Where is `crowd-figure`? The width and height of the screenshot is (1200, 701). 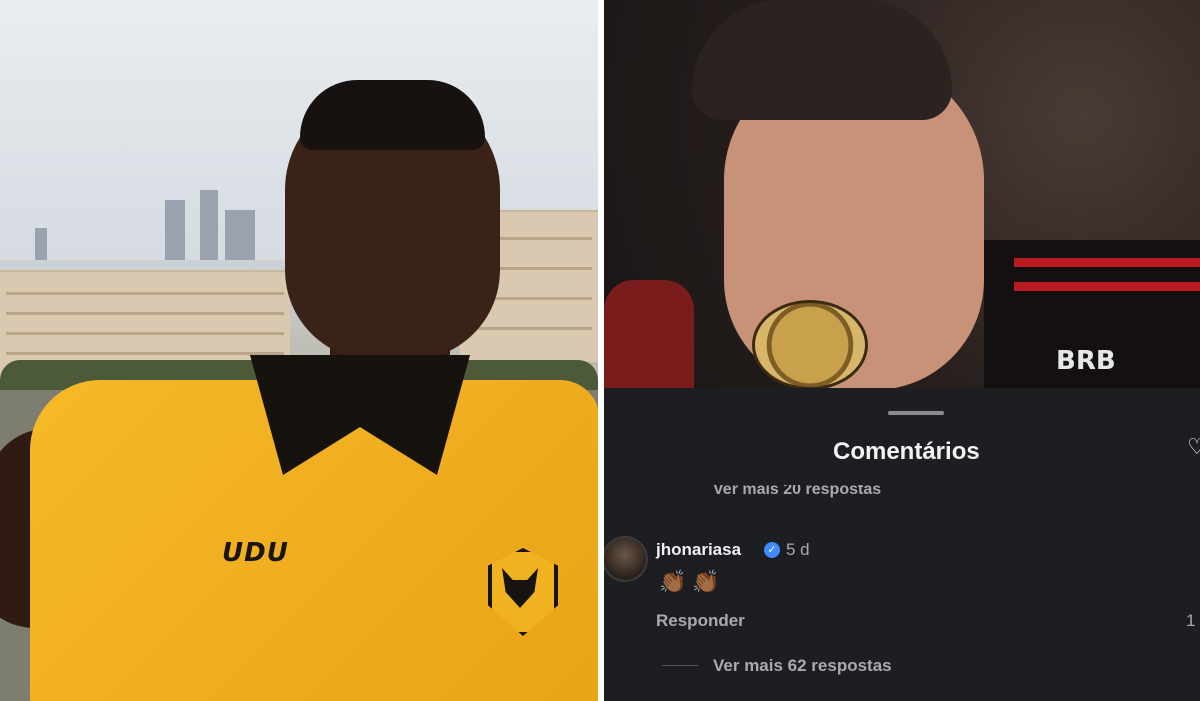
crowd-figure is located at coordinates (649, 334).